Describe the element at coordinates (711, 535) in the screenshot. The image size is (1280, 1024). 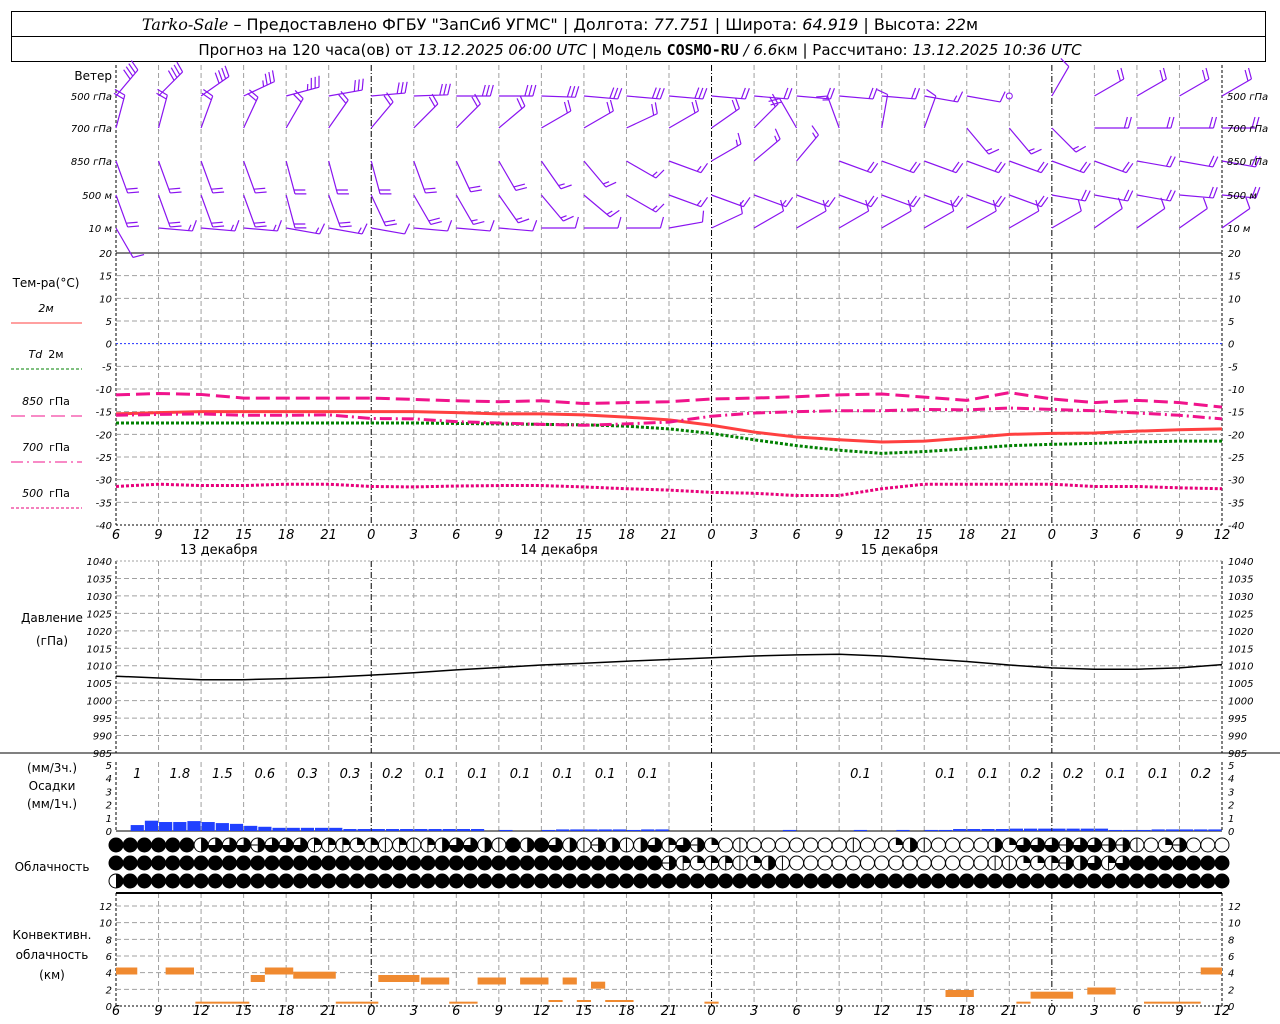
I see `x-tick-label: 0` at that location.